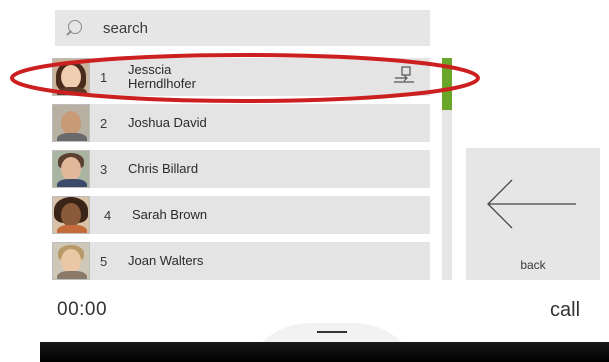 This screenshot has height=362, width=609. What do you see at coordinates (163, 168) in the screenshot?
I see `contact-name: Chris Billard` at bounding box center [163, 168].